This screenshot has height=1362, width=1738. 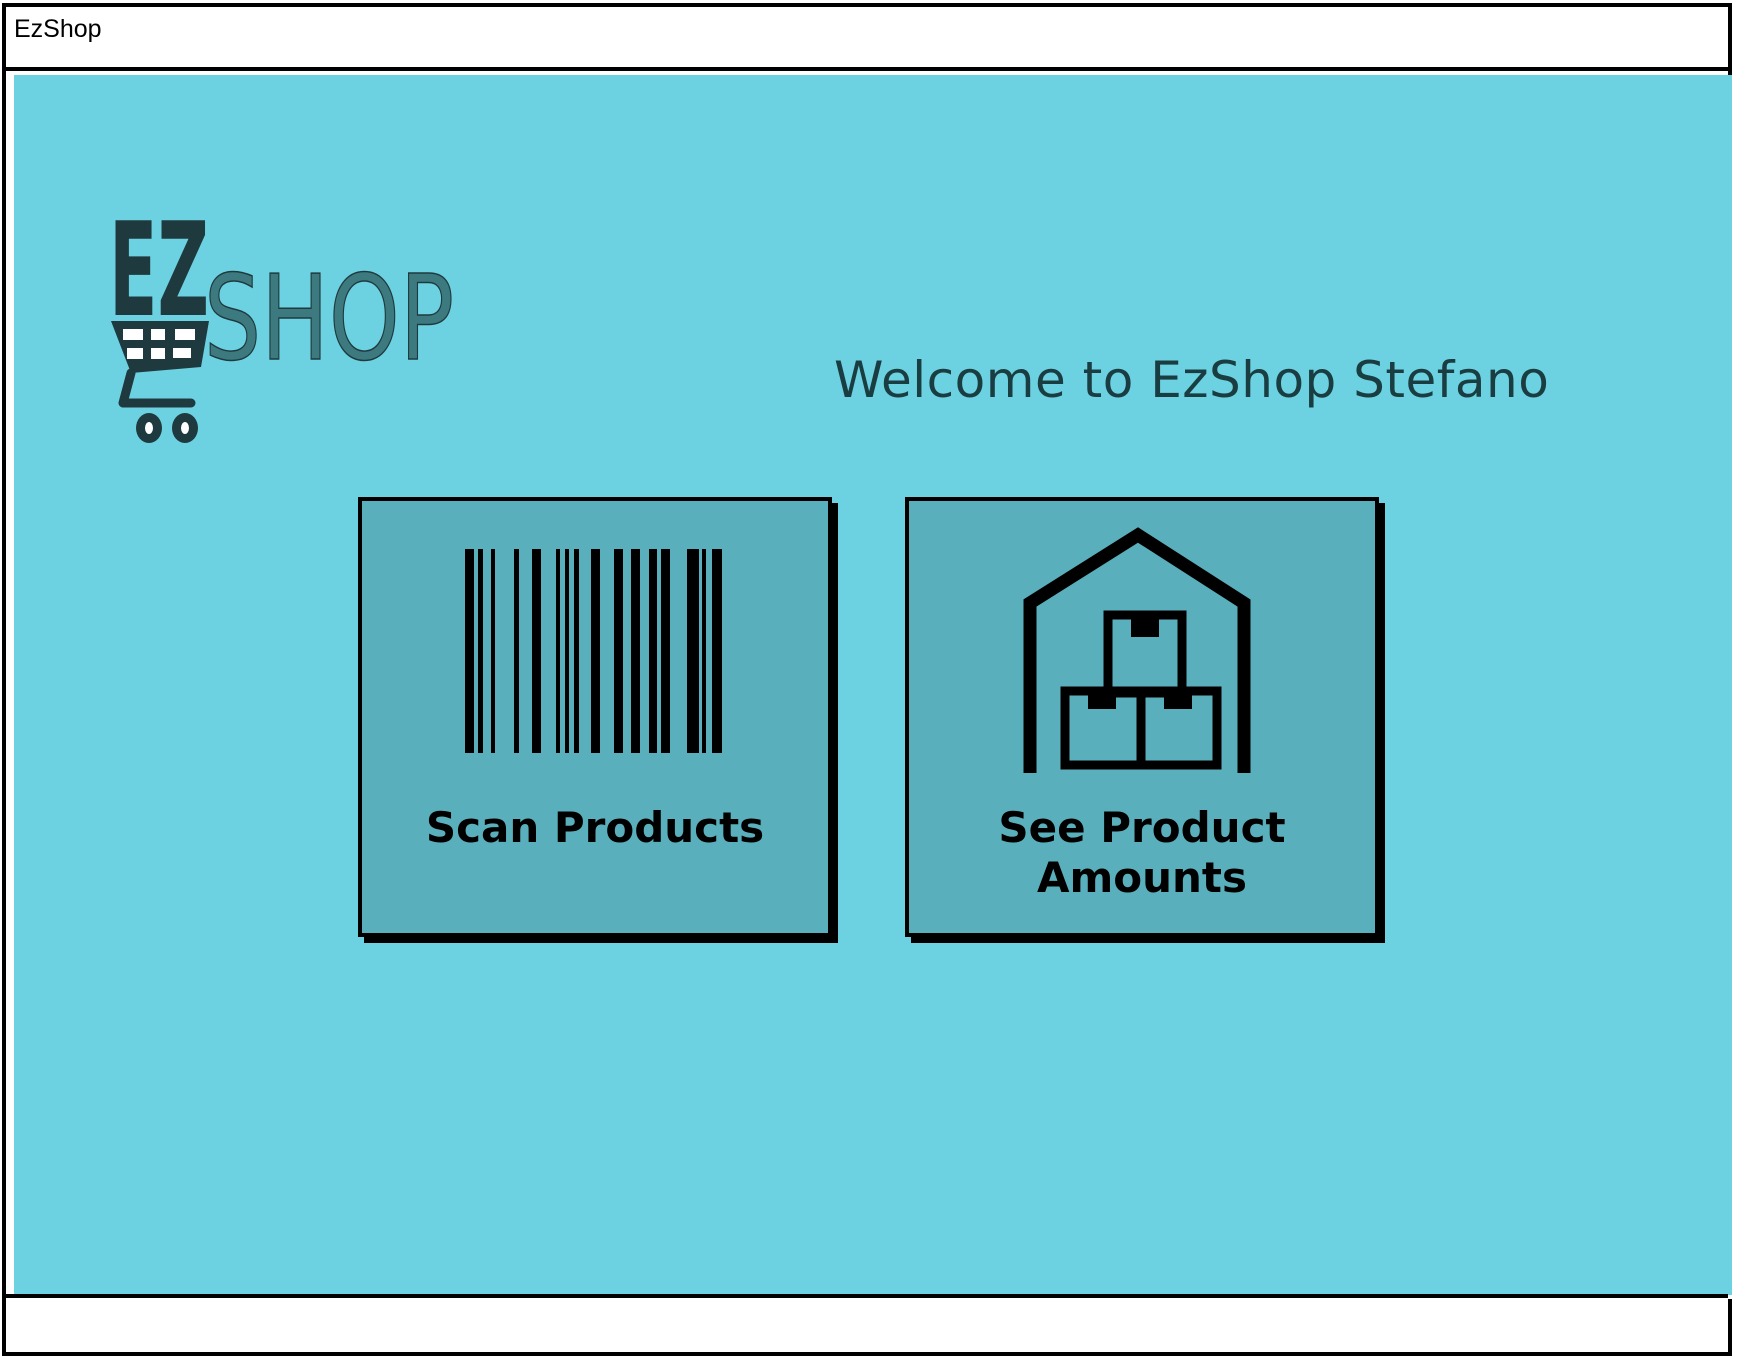 I want to click on window-title: EzShop, so click(x=58, y=29).